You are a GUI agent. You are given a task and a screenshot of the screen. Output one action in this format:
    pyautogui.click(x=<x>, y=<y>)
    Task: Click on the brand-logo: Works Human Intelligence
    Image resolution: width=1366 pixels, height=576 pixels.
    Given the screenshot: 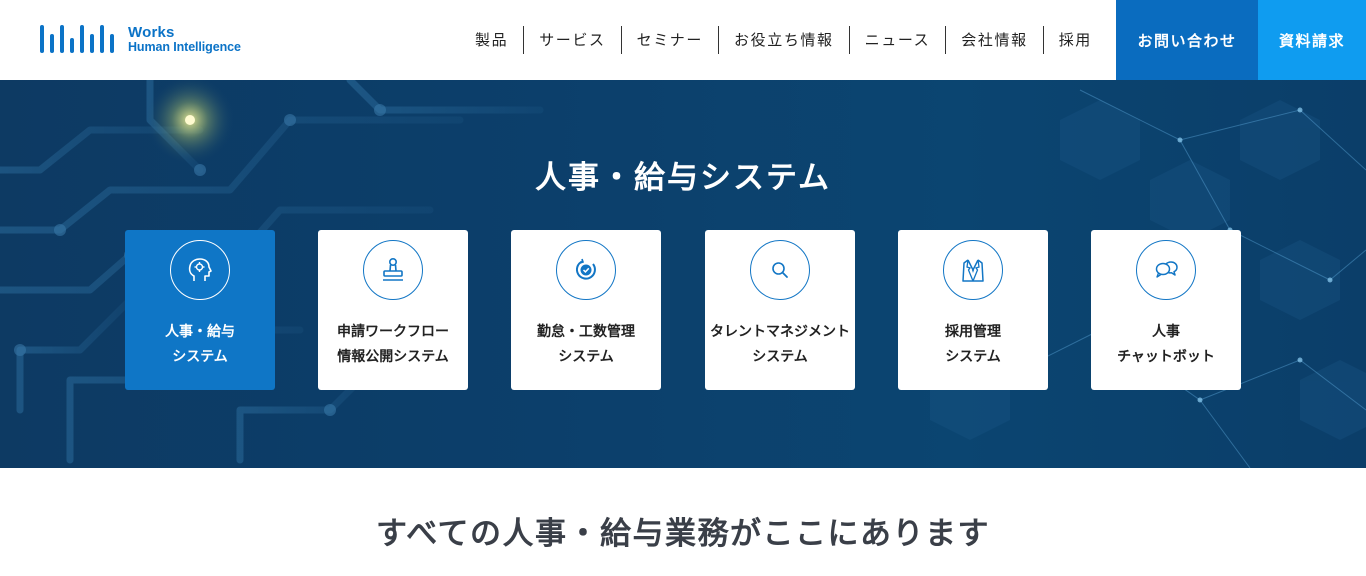 What is the action you would take?
    pyautogui.click(x=140, y=39)
    